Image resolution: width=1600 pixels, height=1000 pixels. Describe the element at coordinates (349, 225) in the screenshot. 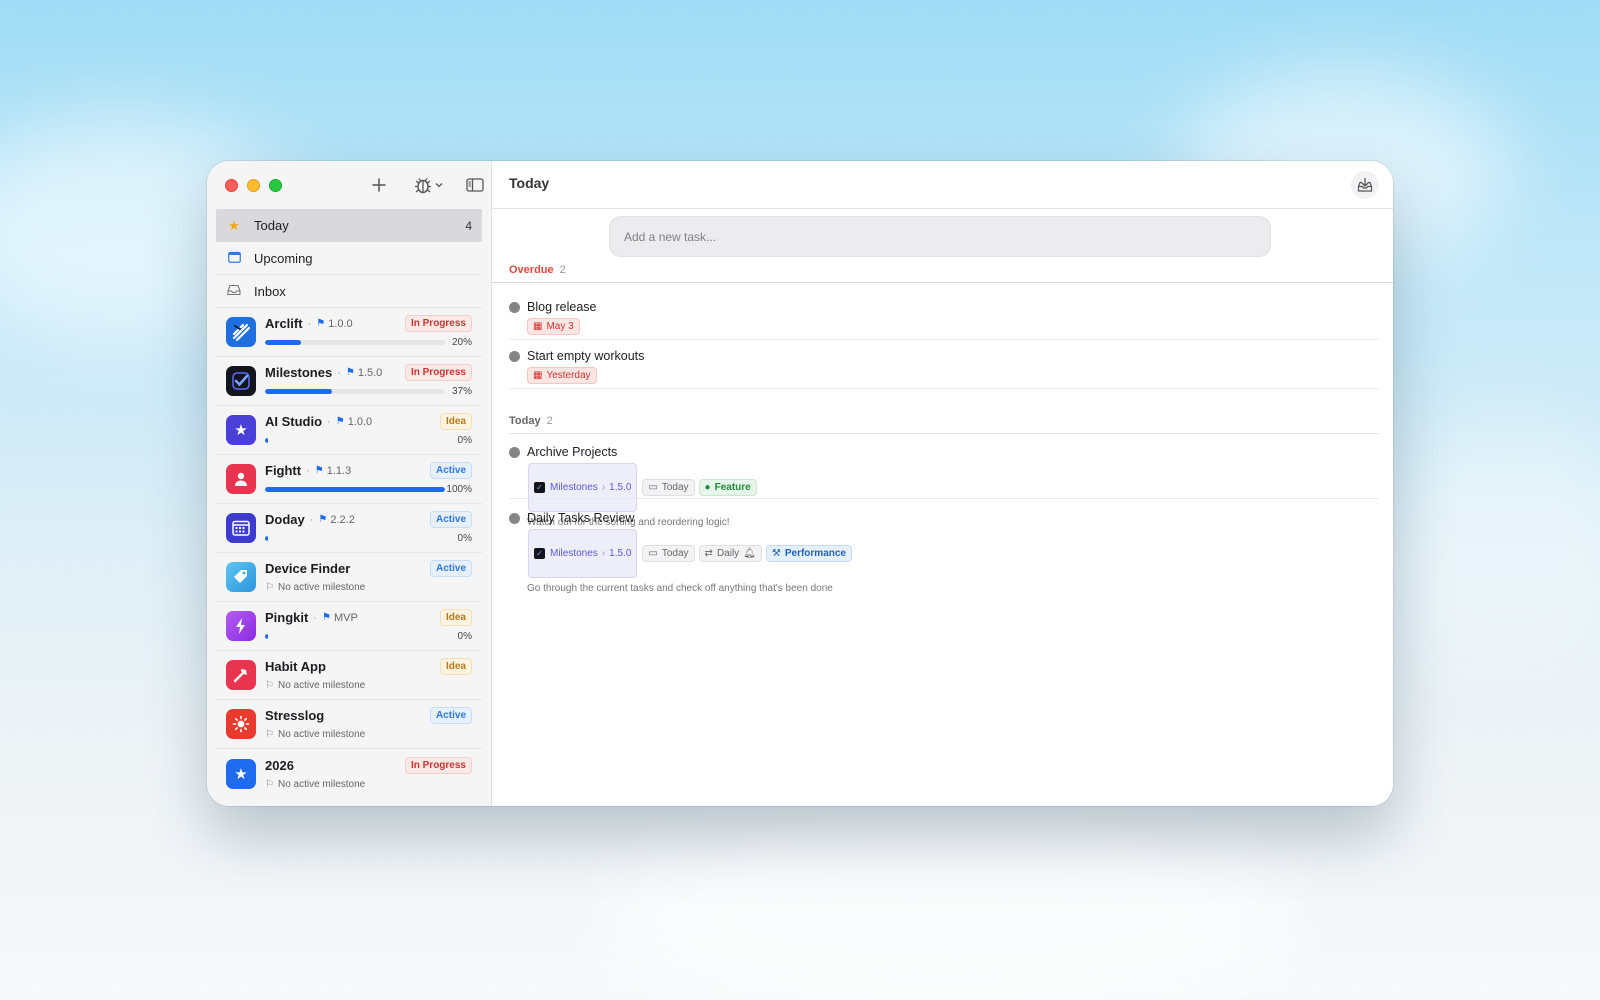

I see `sidebar-item-today: ★ Today 4` at that location.